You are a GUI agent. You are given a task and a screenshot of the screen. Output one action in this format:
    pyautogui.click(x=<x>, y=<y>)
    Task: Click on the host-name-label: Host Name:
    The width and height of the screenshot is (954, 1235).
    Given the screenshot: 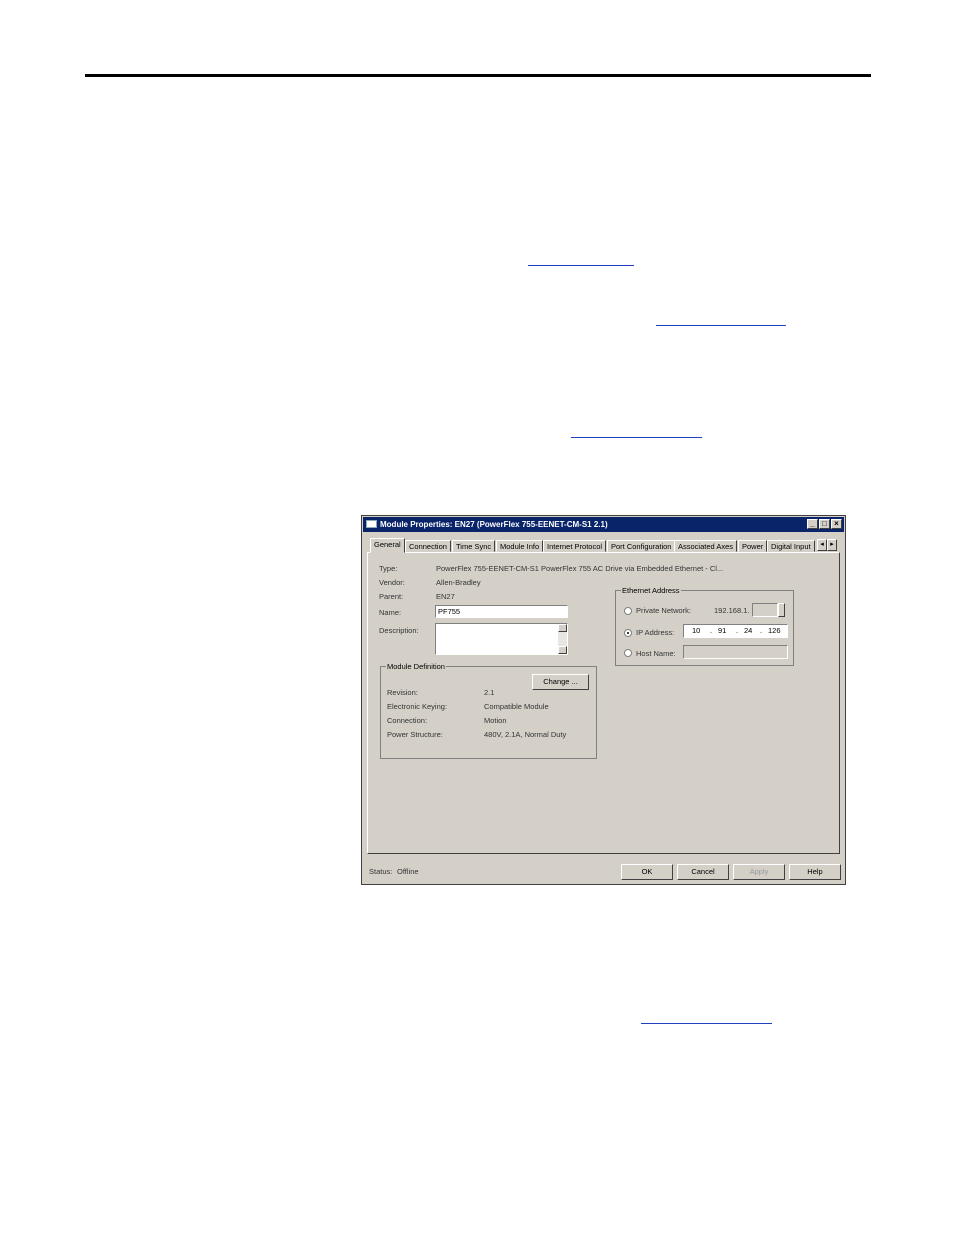 What is the action you would take?
    pyautogui.click(x=656, y=653)
    